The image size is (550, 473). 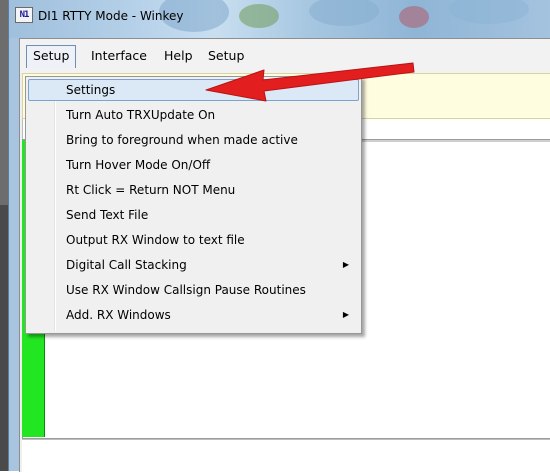 What do you see at coordinates (119, 56) in the screenshot?
I see `menu-interface: Interface` at bounding box center [119, 56].